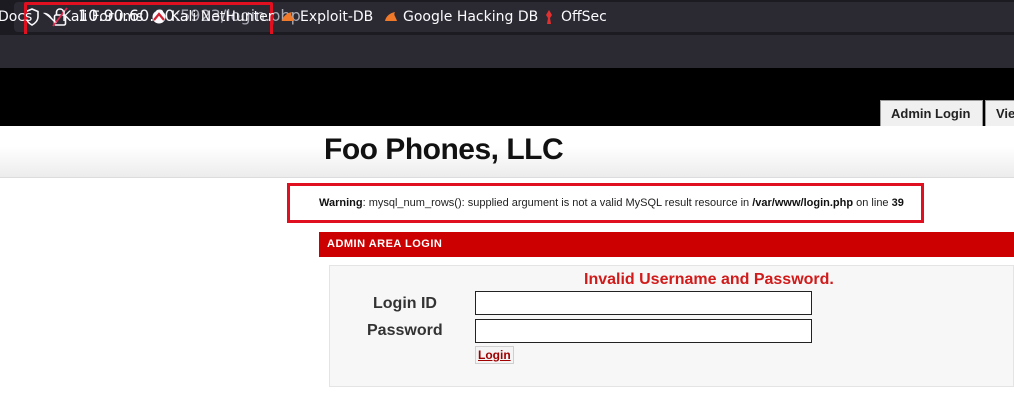  Describe the element at coordinates (507, 97) in the screenshot. I see `site-top-band` at that location.